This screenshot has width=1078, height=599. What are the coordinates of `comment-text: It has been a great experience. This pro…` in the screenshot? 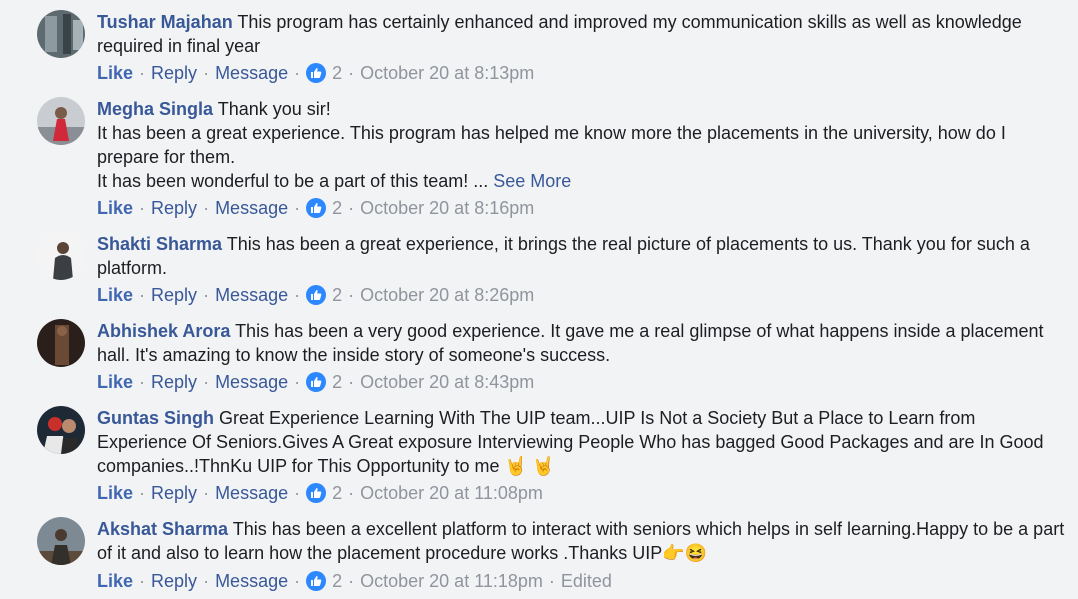 It's located at (551, 145).